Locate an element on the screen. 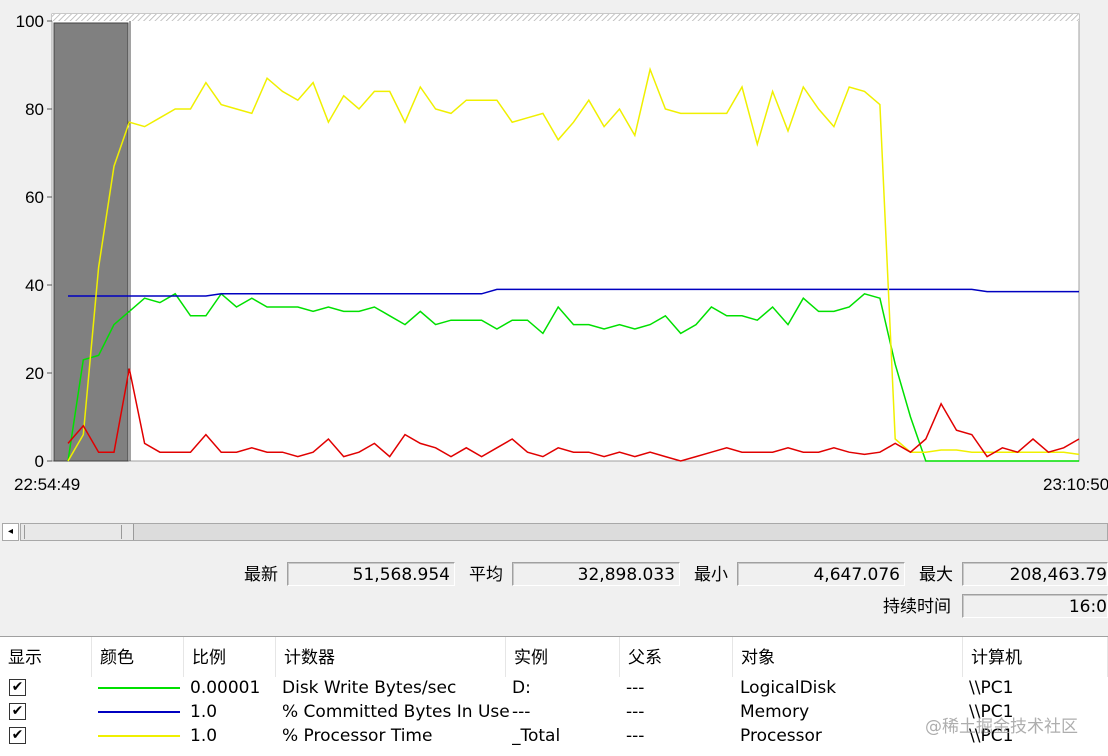 Image resolution: width=1108 pixels, height=756 pixels. object-cell: Processor is located at coordinates (781, 736).